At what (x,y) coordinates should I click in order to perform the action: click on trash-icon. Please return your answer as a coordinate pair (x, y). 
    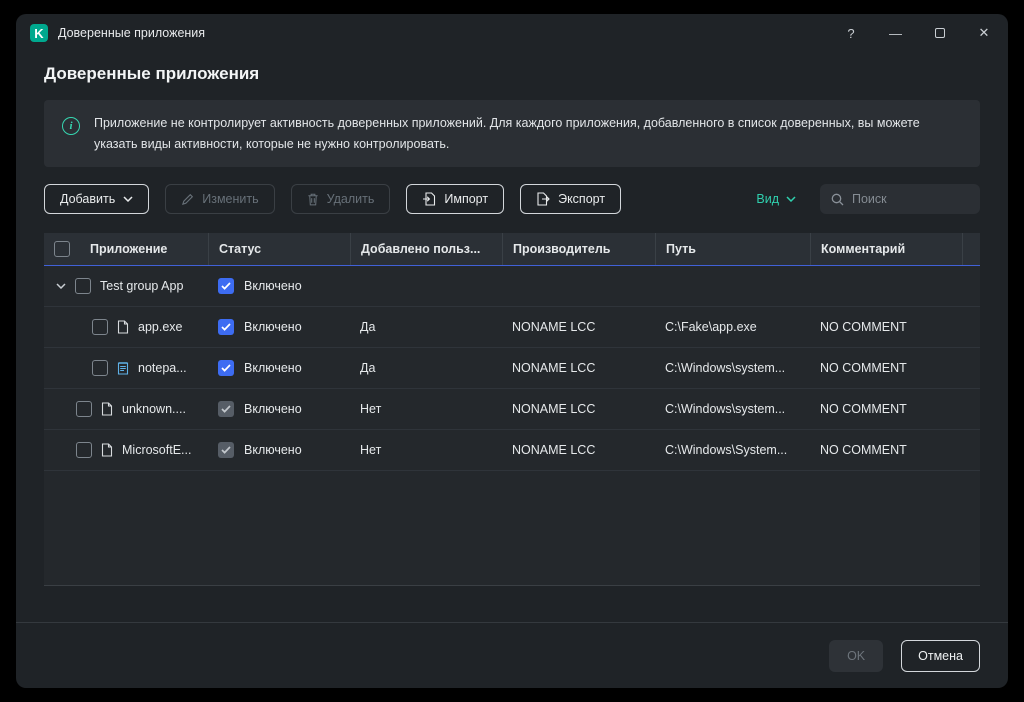
    Looking at the image, I should click on (312, 199).